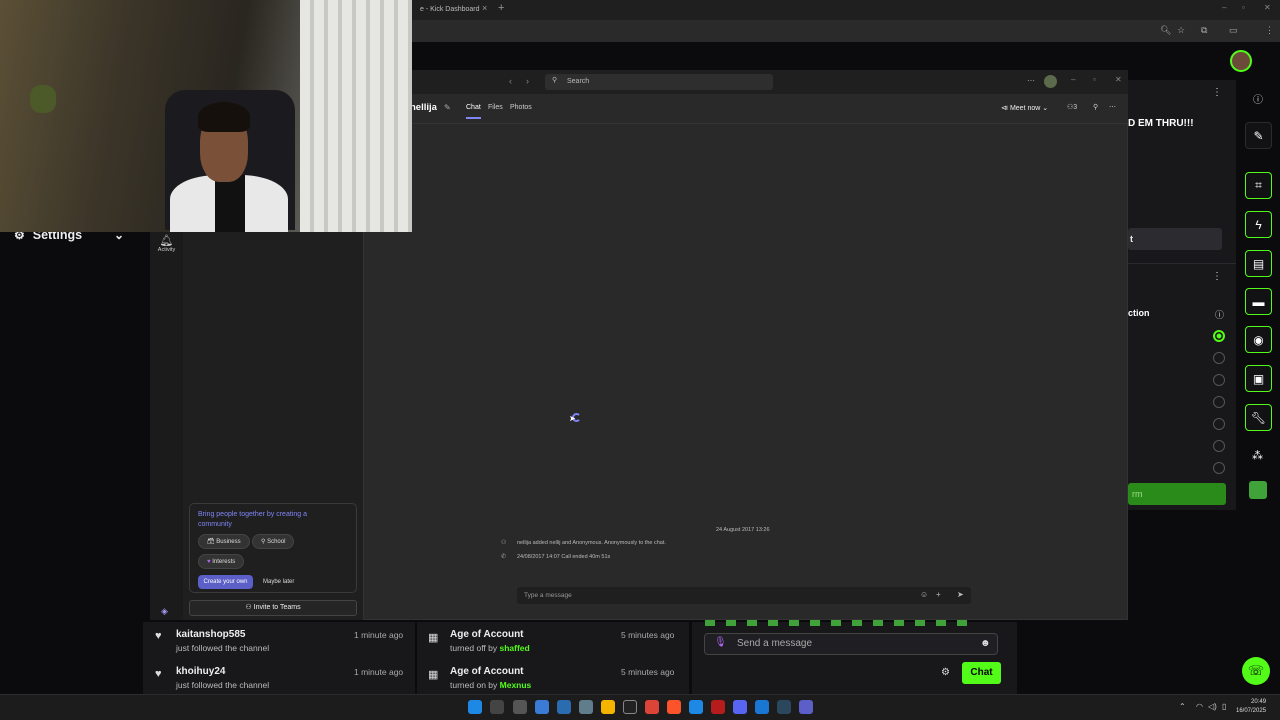 The image size is (1280, 720). What do you see at coordinates (527, 81) in the screenshot?
I see `forward-arrow-icon: ›` at bounding box center [527, 81].